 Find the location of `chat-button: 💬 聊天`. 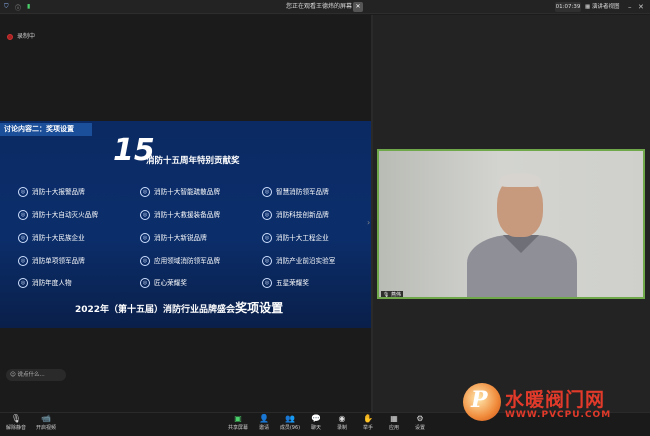

chat-button: 💬 聊天 is located at coordinates (316, 424).